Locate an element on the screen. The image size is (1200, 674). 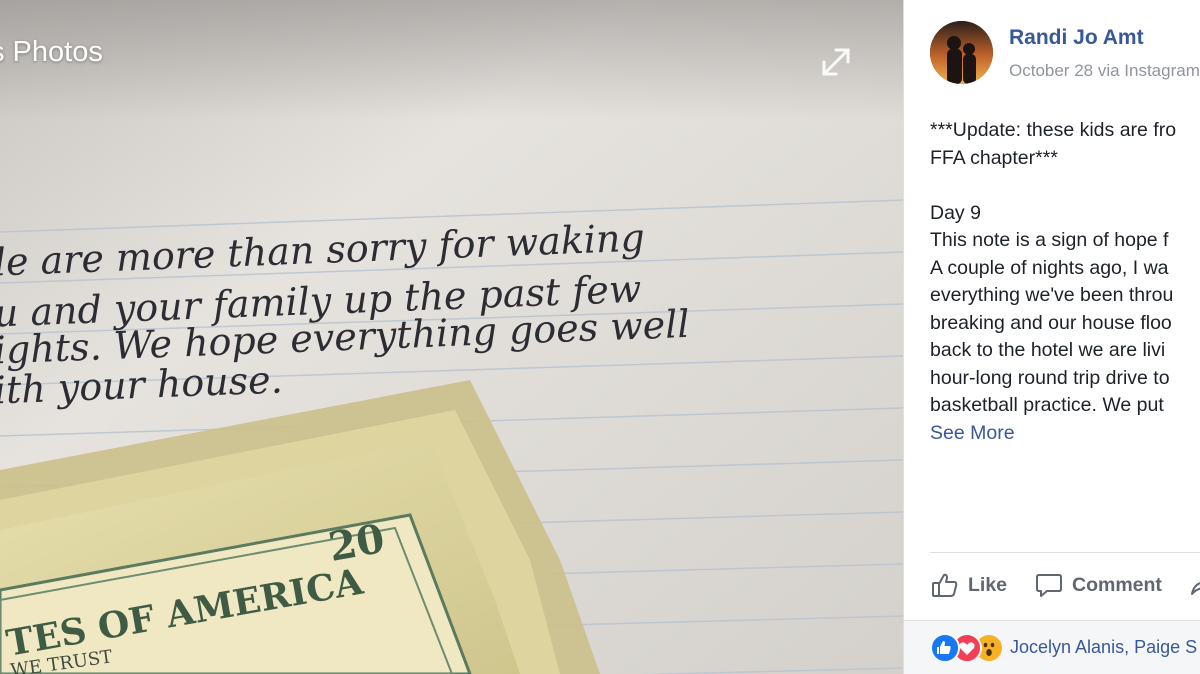
reaction-icons is located at coordinates (970, 648).